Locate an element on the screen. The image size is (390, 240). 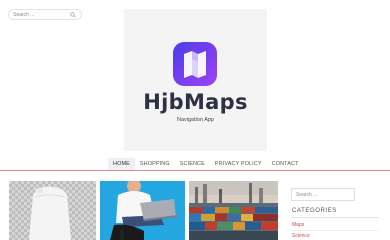
nav-item-privacy-policy: PRIVACY POLICY is located at coordinates (238, 164).